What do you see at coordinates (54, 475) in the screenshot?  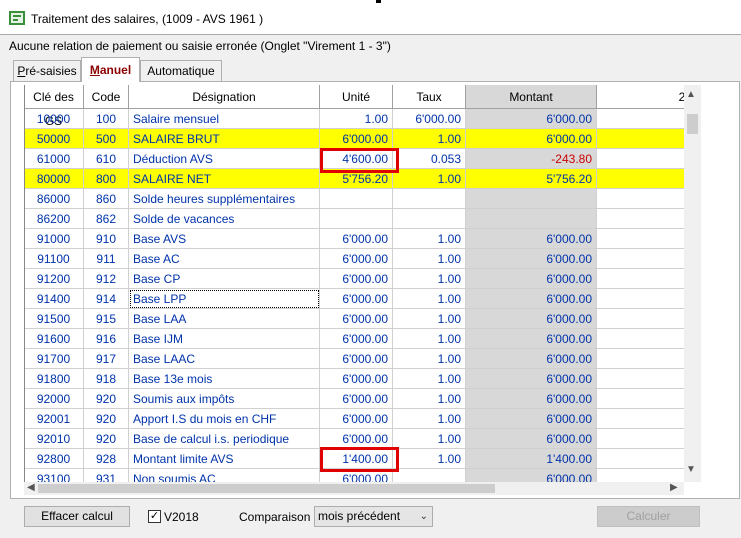 I see `cell-key: 93100` at bounding box center [54, 475].